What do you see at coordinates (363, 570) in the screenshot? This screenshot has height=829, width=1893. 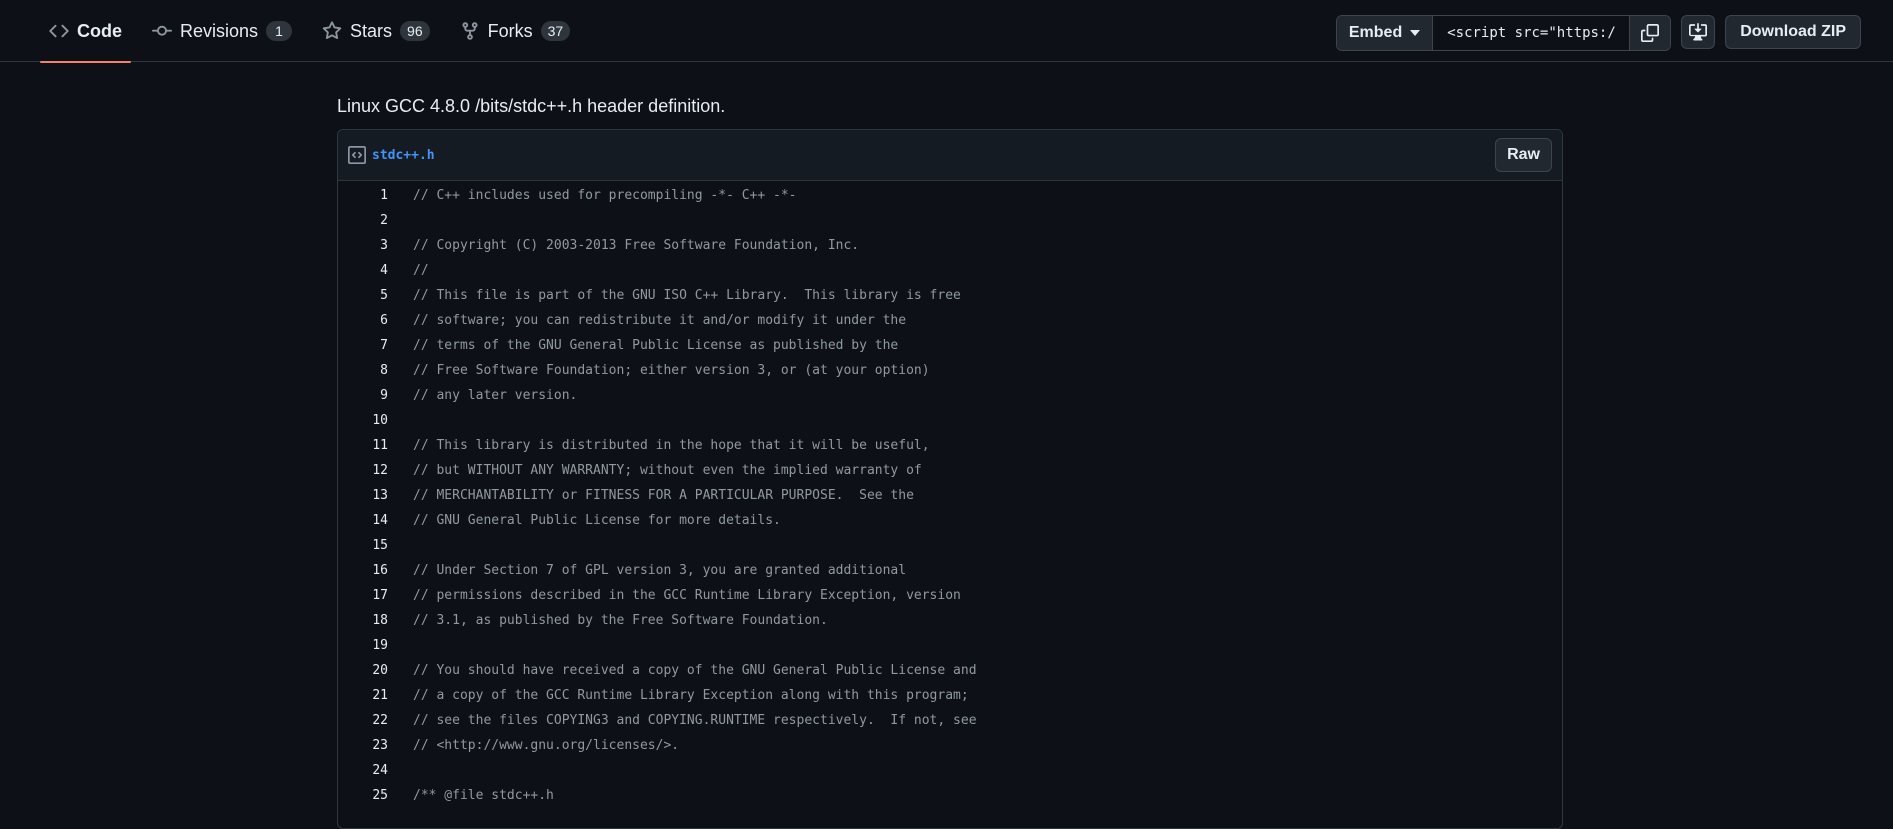 I see `line-number: 16` at bounding box center [363, 570].